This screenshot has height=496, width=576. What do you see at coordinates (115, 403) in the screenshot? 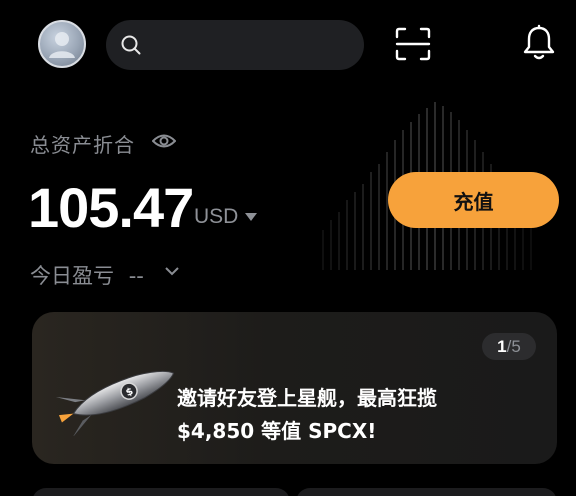
I see `rocket-icon: $` at bounding box center [115, 403].